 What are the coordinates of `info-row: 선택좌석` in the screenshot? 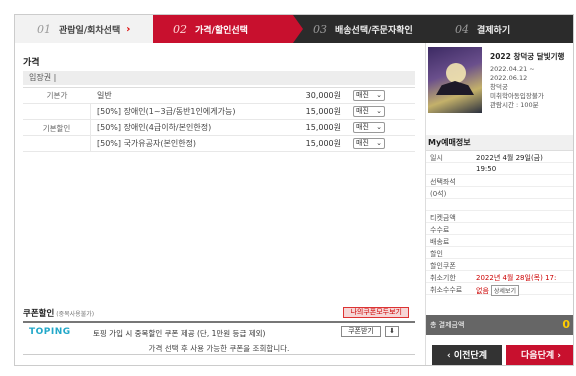 It's located at (499, 181).